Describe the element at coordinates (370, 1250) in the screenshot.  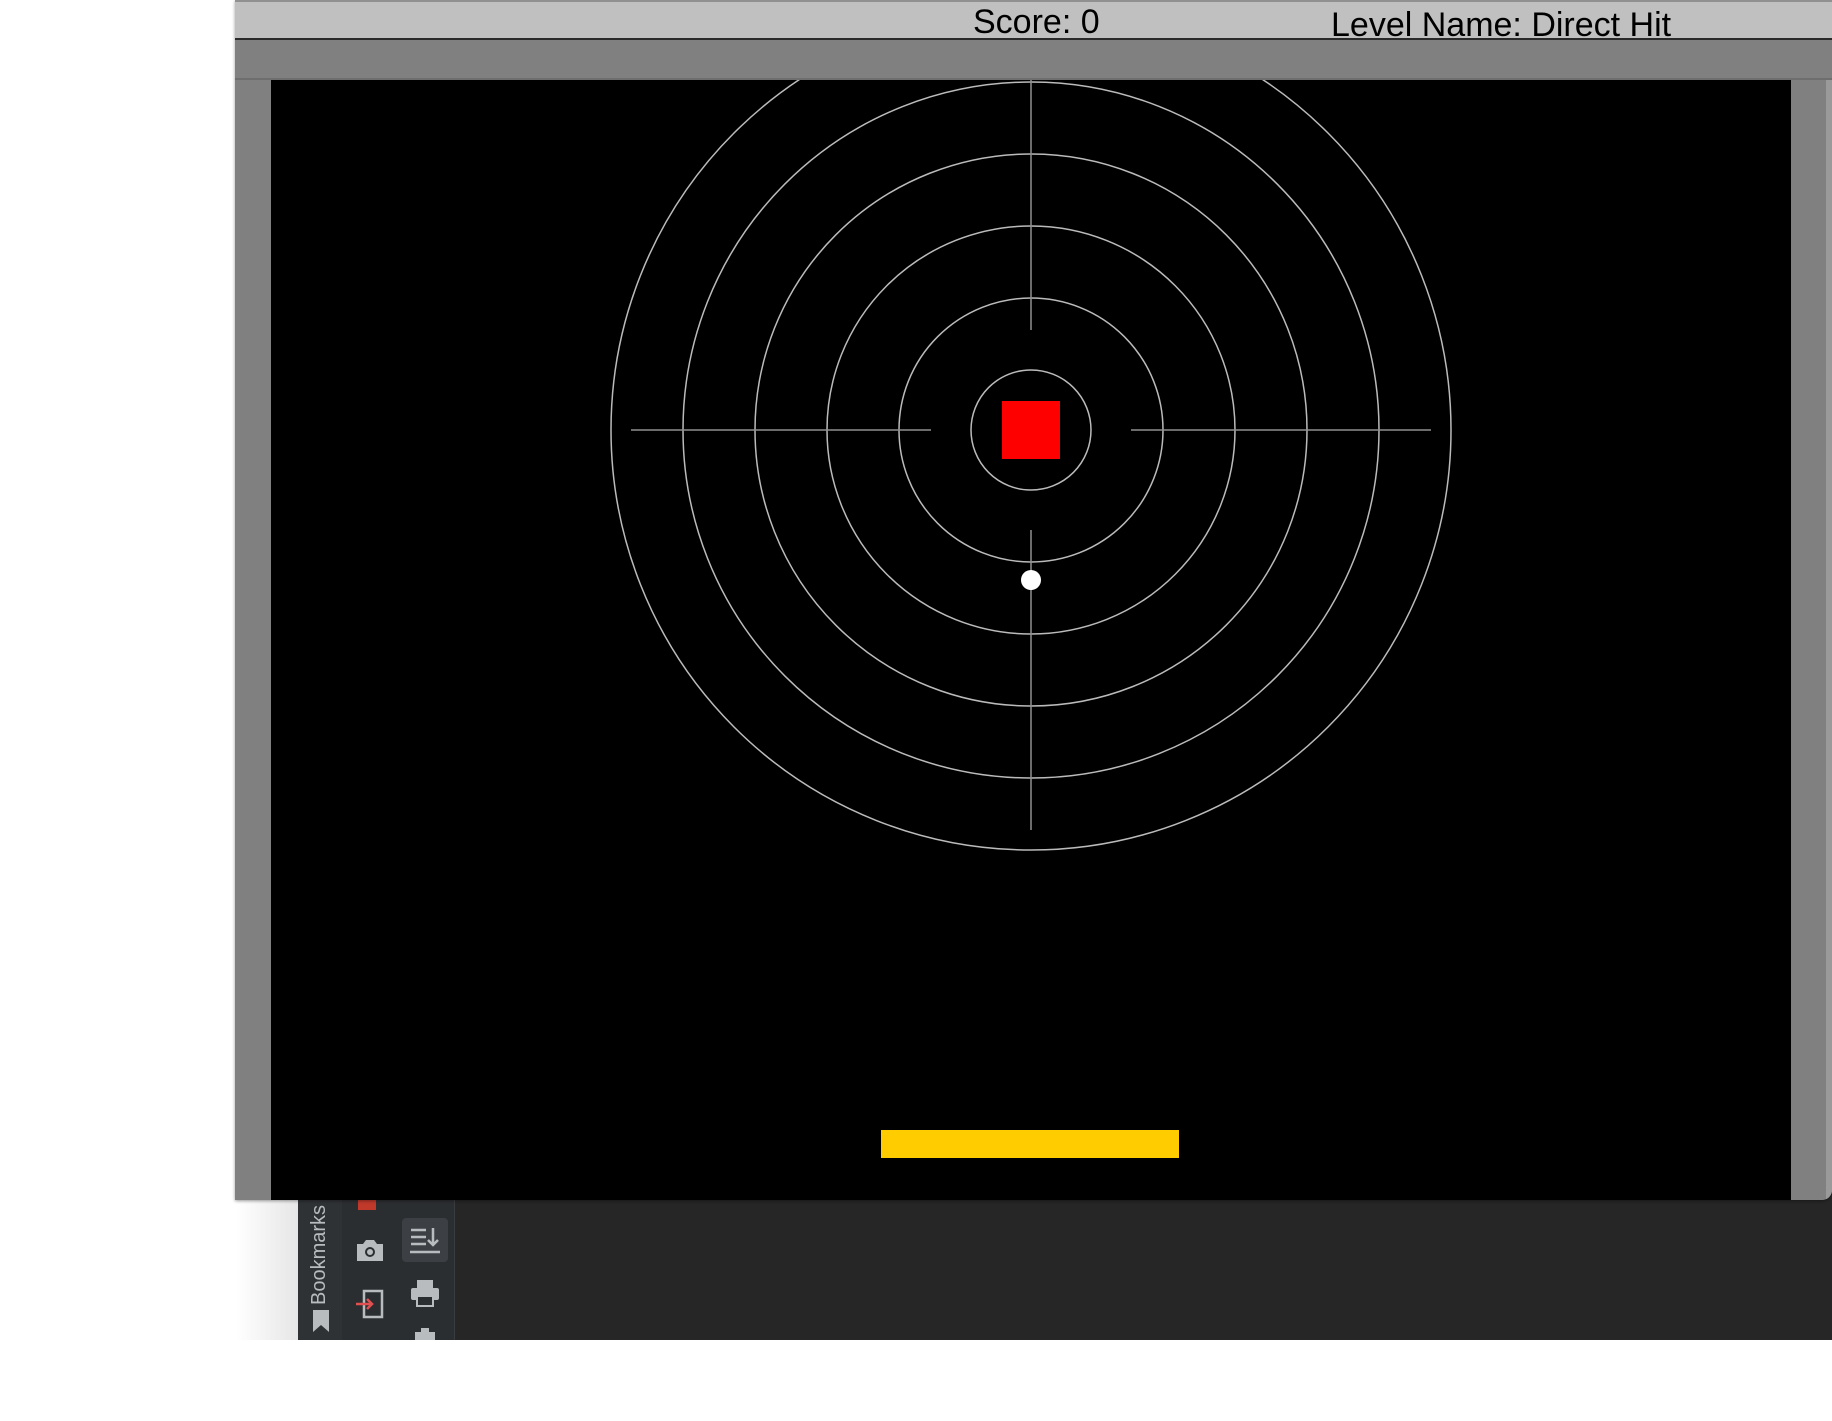
I see `camera-icon` at that location.